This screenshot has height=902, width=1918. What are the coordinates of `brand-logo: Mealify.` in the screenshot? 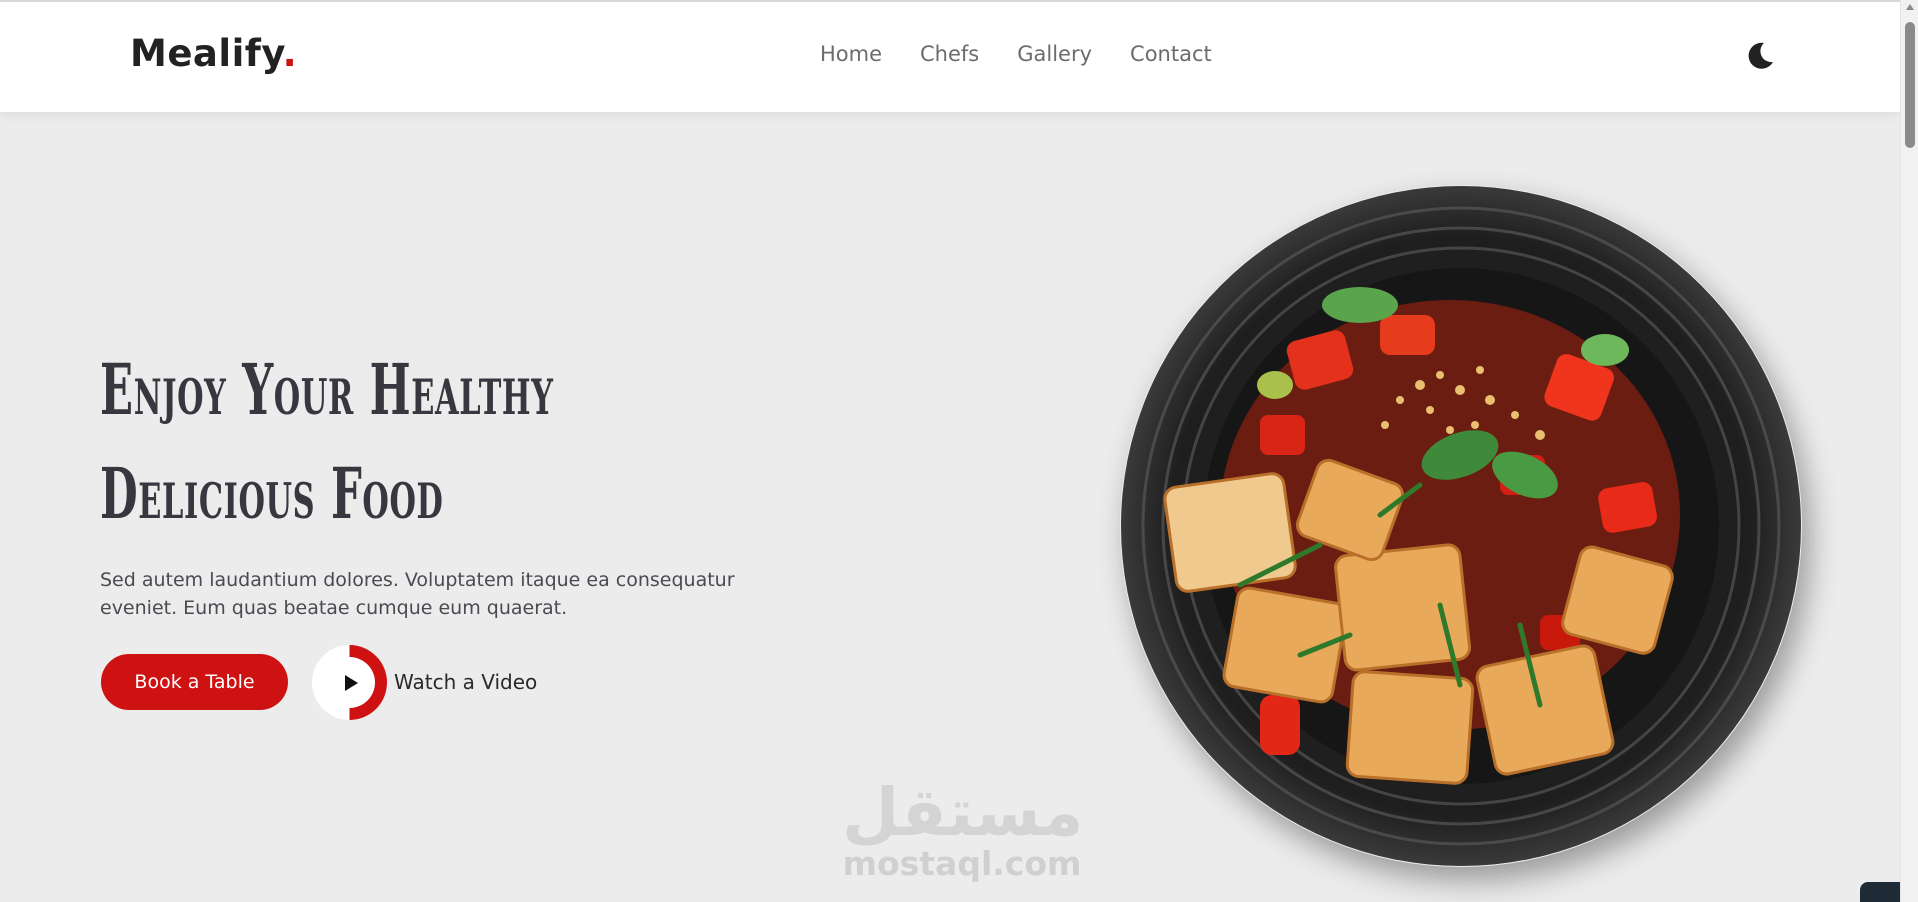 It's located at (213, 53).